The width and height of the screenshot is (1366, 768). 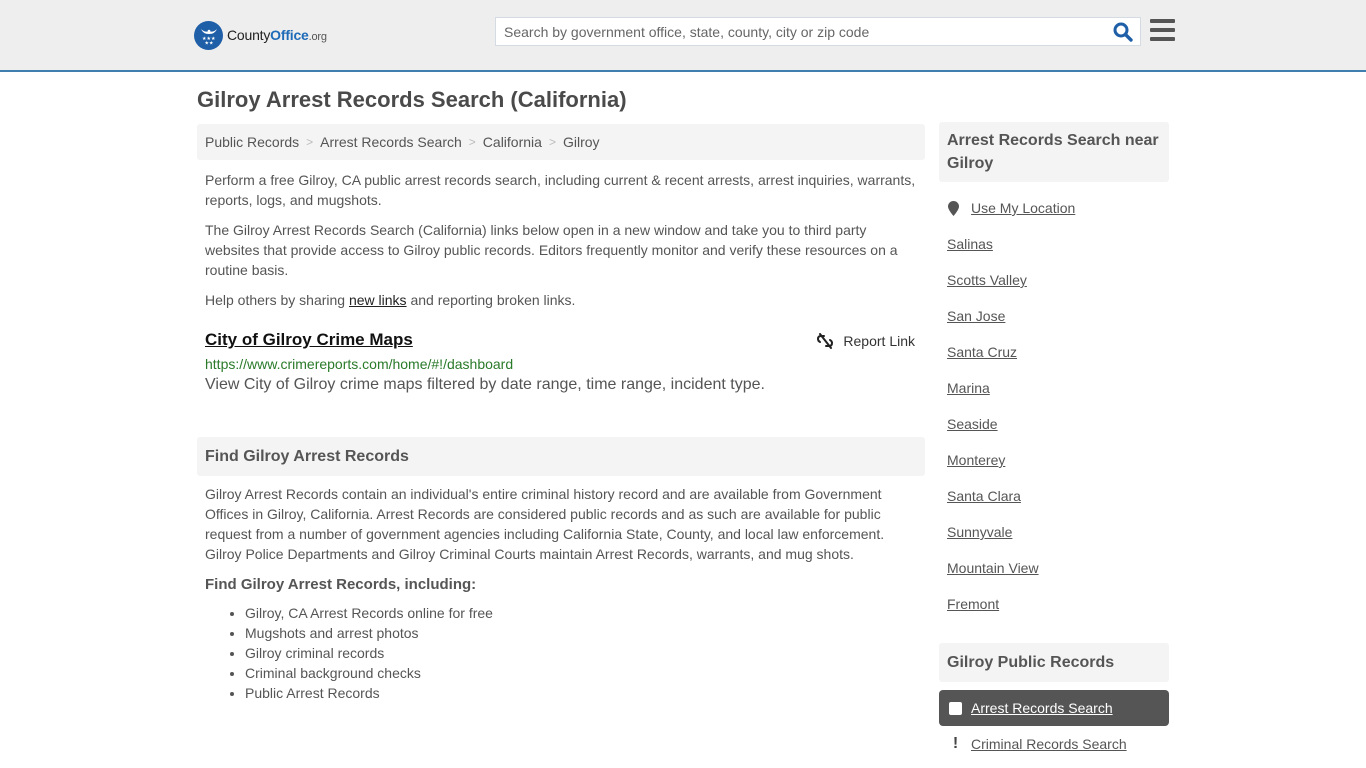 What do you see at coordinates (973, 604) in the screenshot?
I see `city-link-fremont: Fremont` at bounding box center [973, 604].